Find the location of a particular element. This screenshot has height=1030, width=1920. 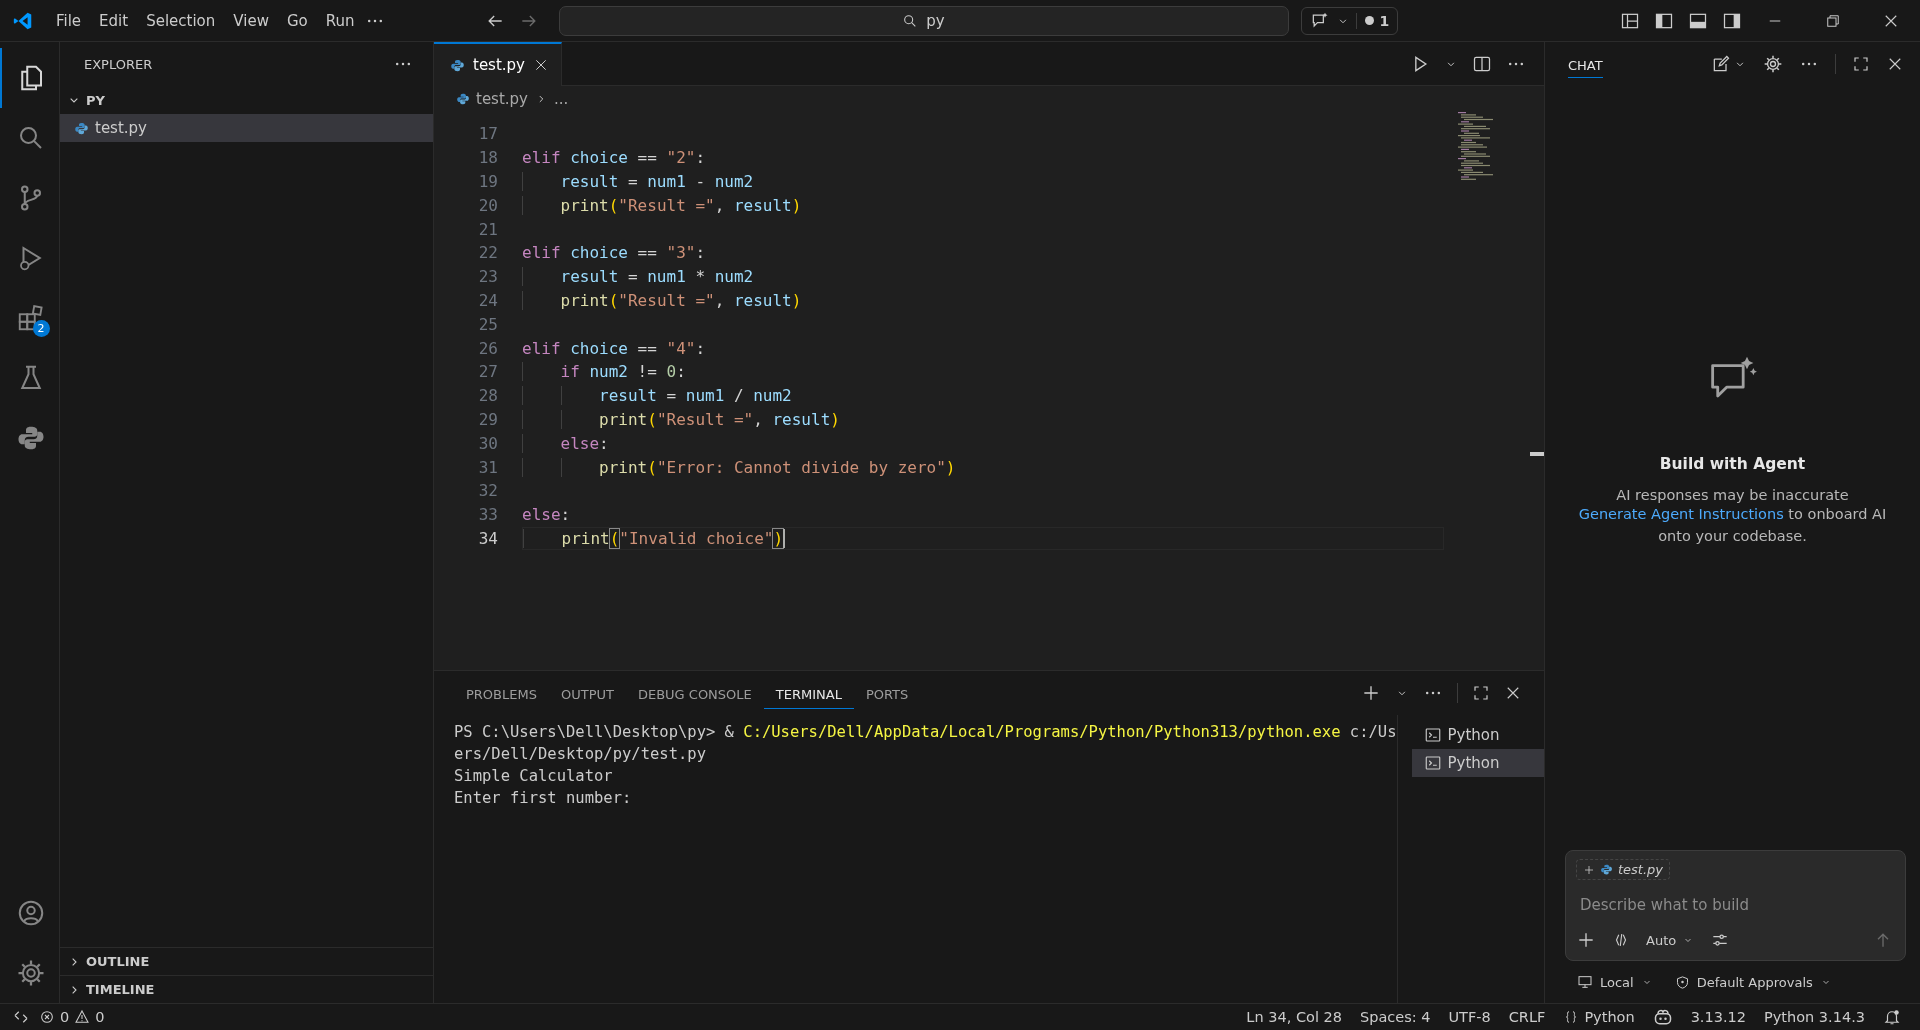

monitor-icon is located at coordinates (1585, 982).